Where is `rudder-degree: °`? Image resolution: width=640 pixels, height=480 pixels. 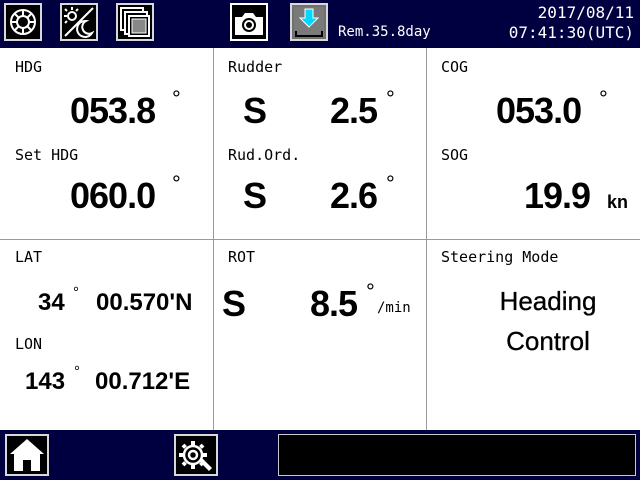 rudder-degree: ° is located at coordinates (390, 98).